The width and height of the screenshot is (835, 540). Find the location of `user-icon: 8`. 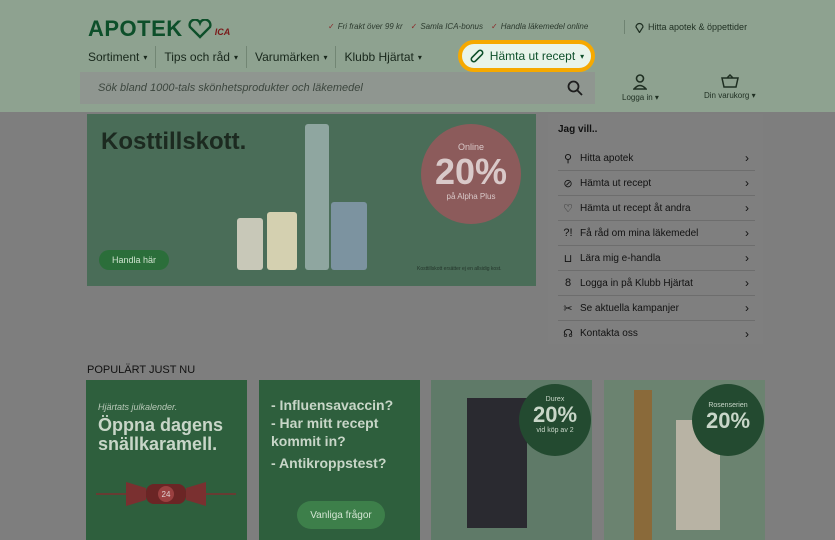

user-icon: 8 is located at coordinates (568, 283).